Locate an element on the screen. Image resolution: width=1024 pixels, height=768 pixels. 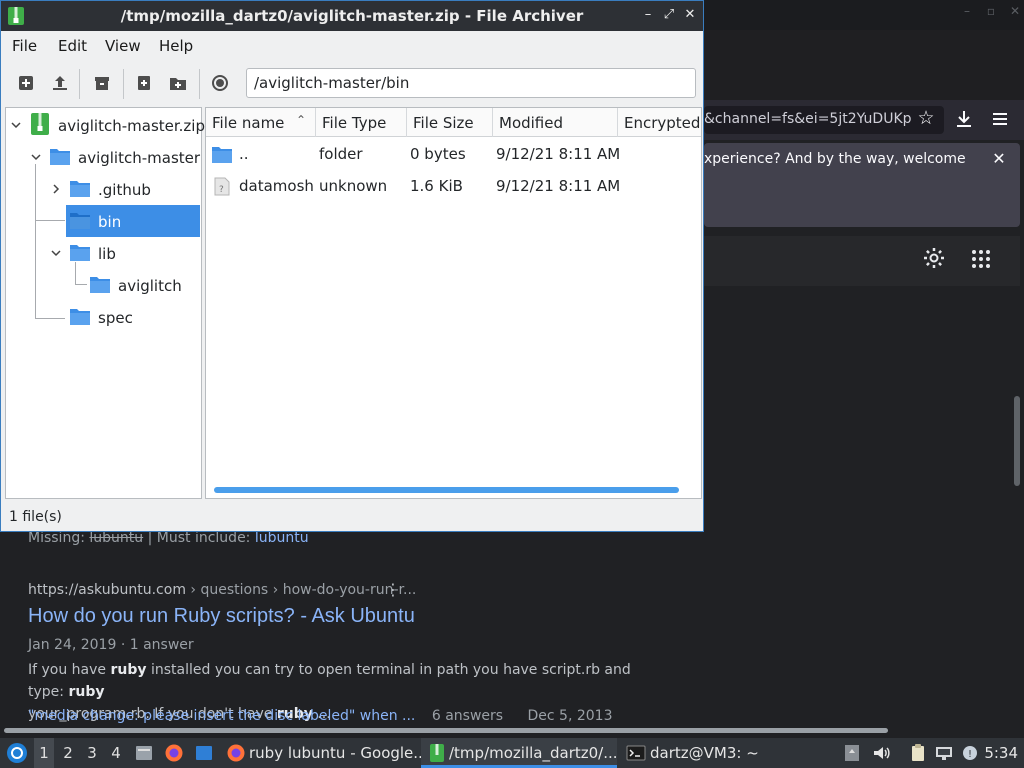
page-vertical-scrollbar is located at coordinates (1017, 441).